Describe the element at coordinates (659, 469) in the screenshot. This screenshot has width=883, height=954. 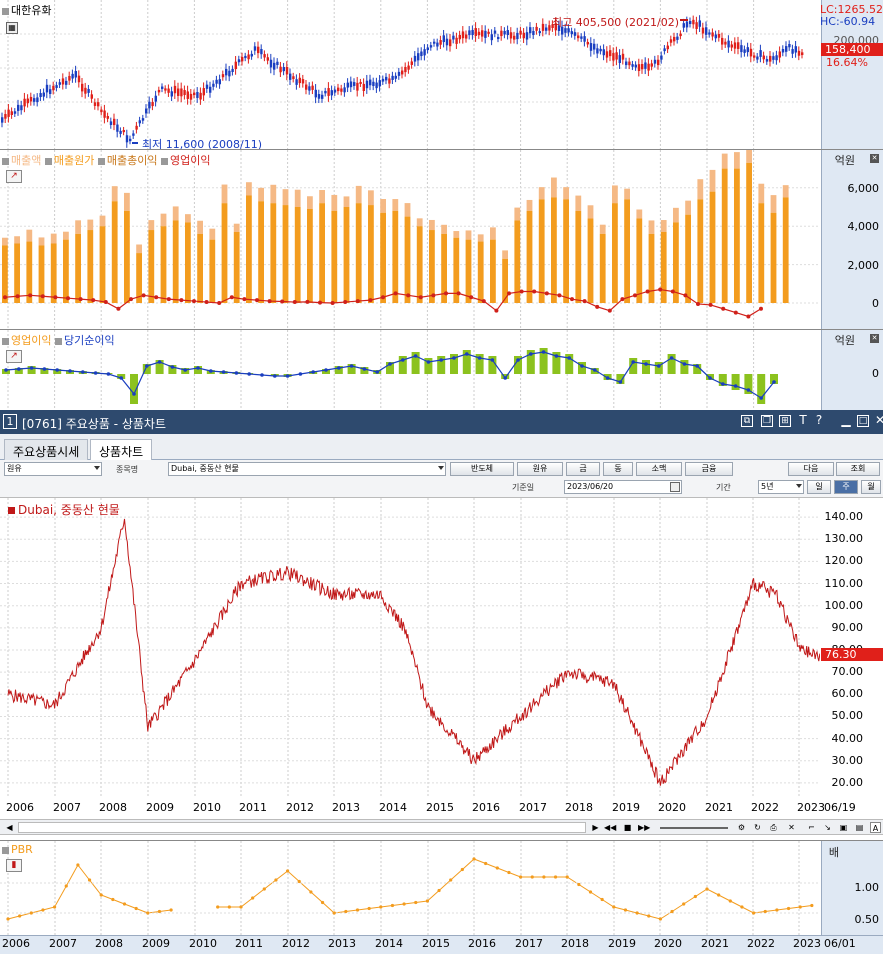
I see `preset-button: 소맥` at that location.